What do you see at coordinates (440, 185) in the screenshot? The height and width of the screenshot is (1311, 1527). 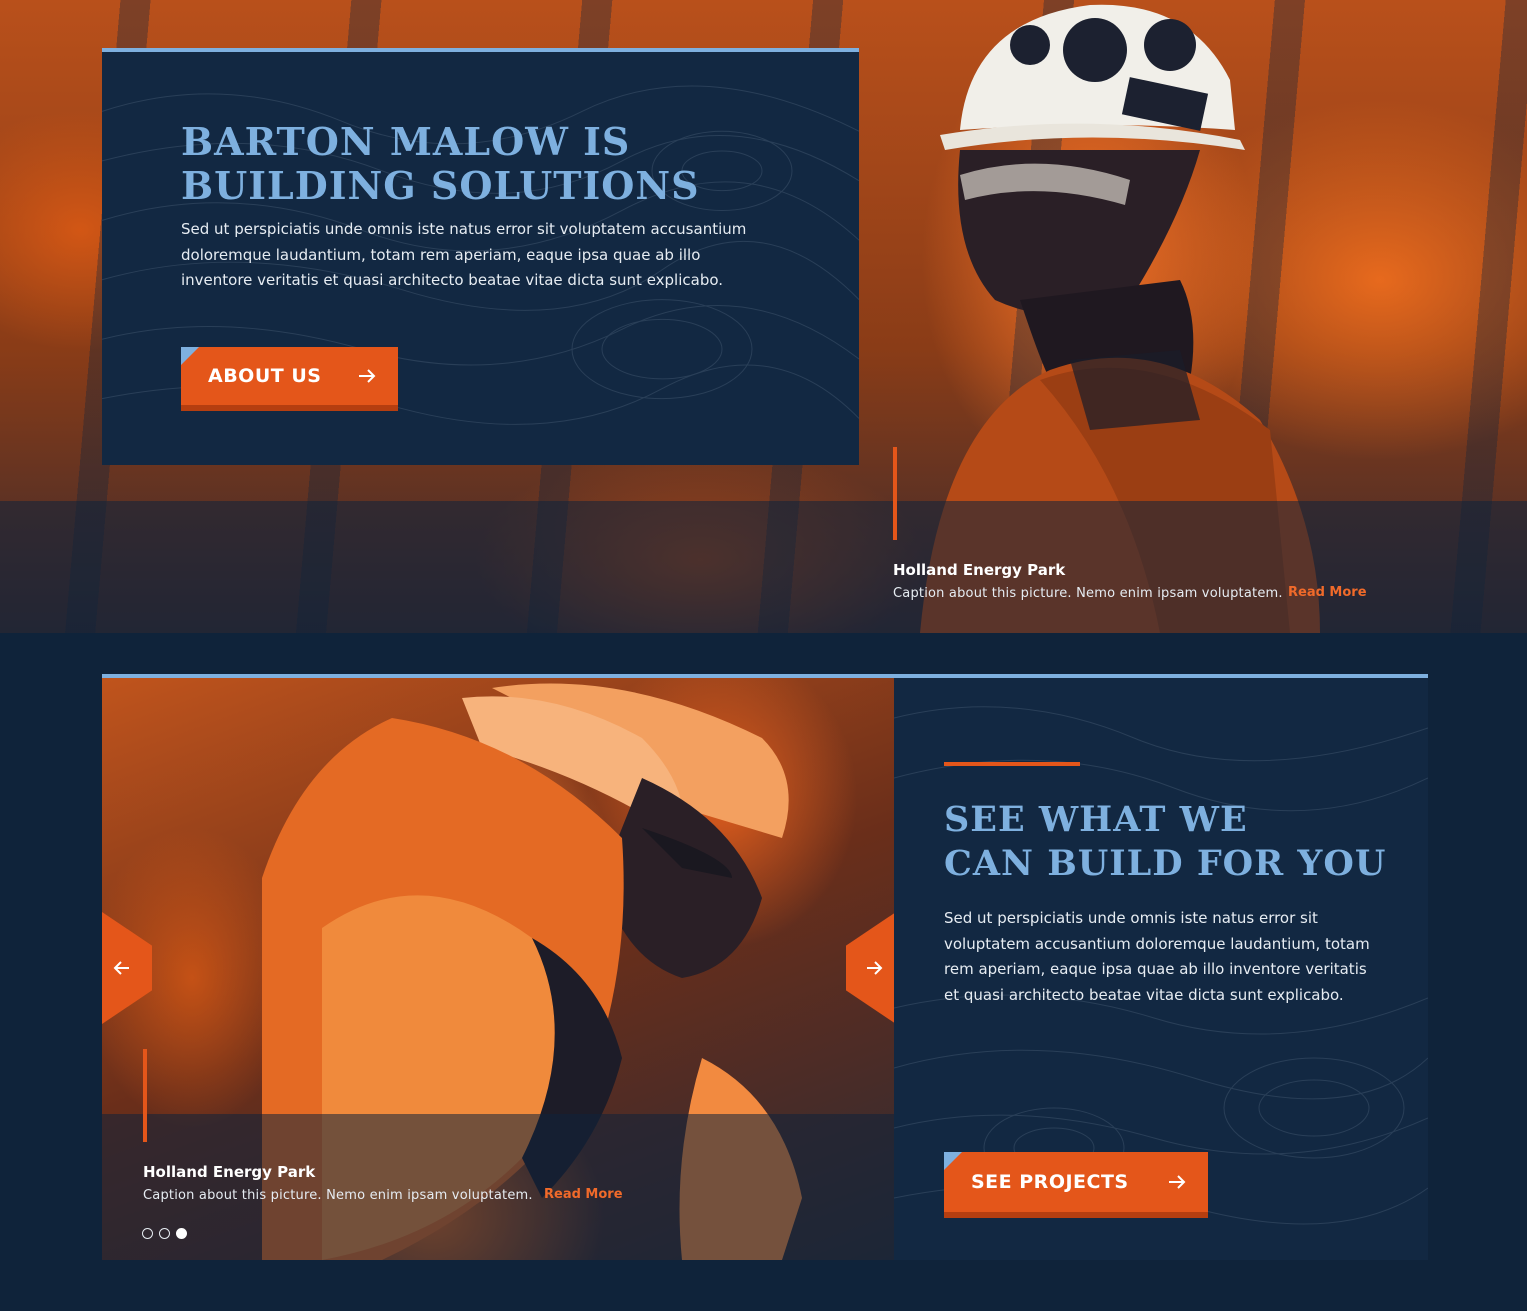 I see `hero-heading-line2: BUILDING SOLUTIONS` at bounding box center [440, 185].